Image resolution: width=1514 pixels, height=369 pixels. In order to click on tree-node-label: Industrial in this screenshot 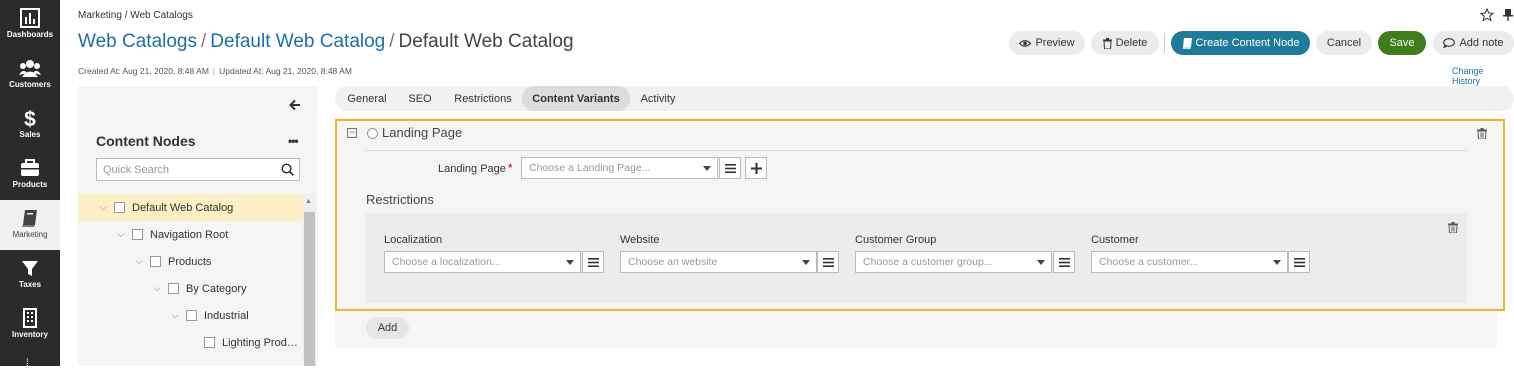, I will do `click(226, 315)`.